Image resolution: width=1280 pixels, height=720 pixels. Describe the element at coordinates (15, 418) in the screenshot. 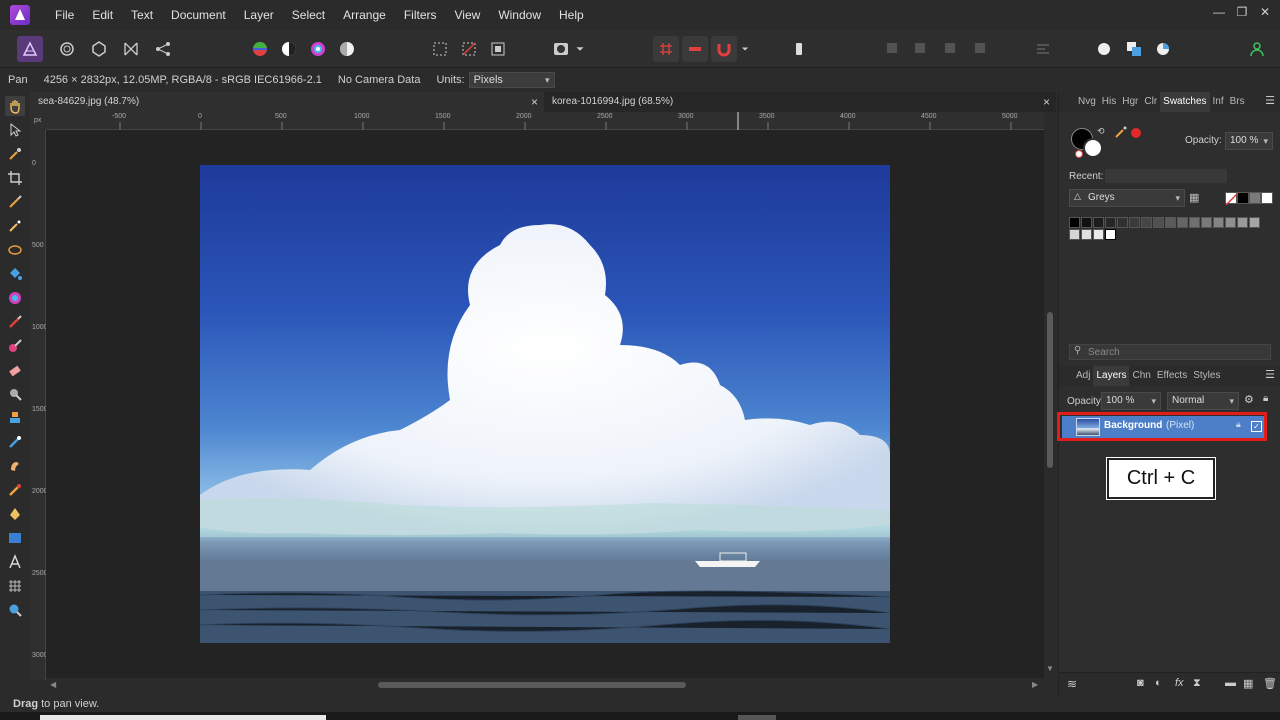

I see `clone-brush-tool-icon` at that location.